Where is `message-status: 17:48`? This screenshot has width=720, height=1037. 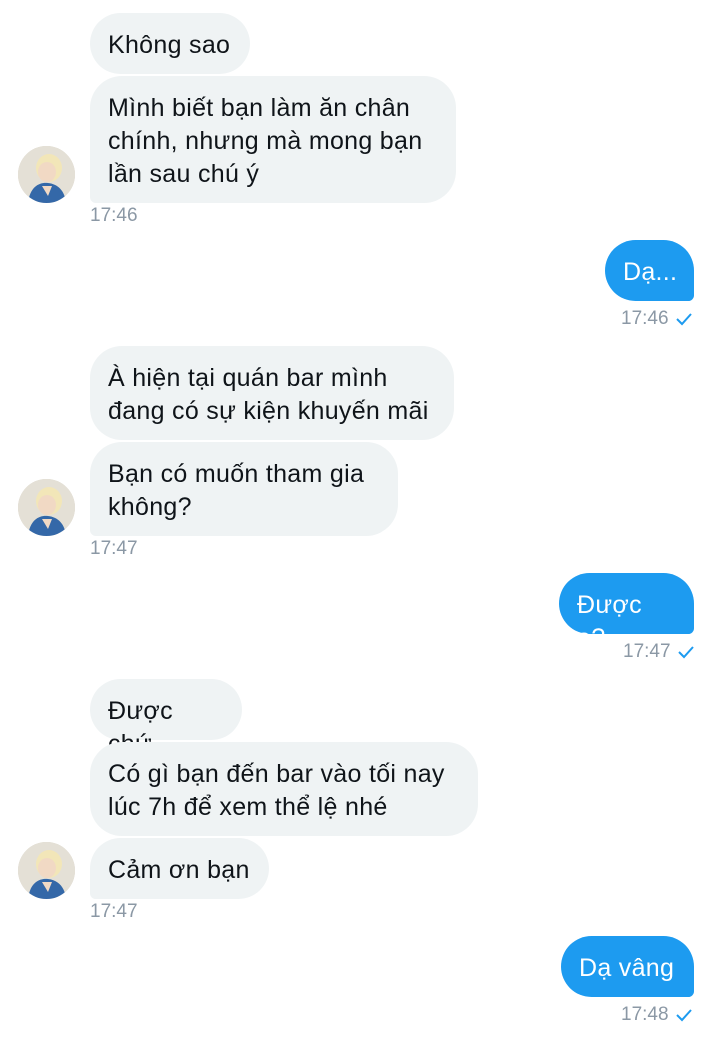
message-status: 17:48 is located at coordinates (657, 1015).